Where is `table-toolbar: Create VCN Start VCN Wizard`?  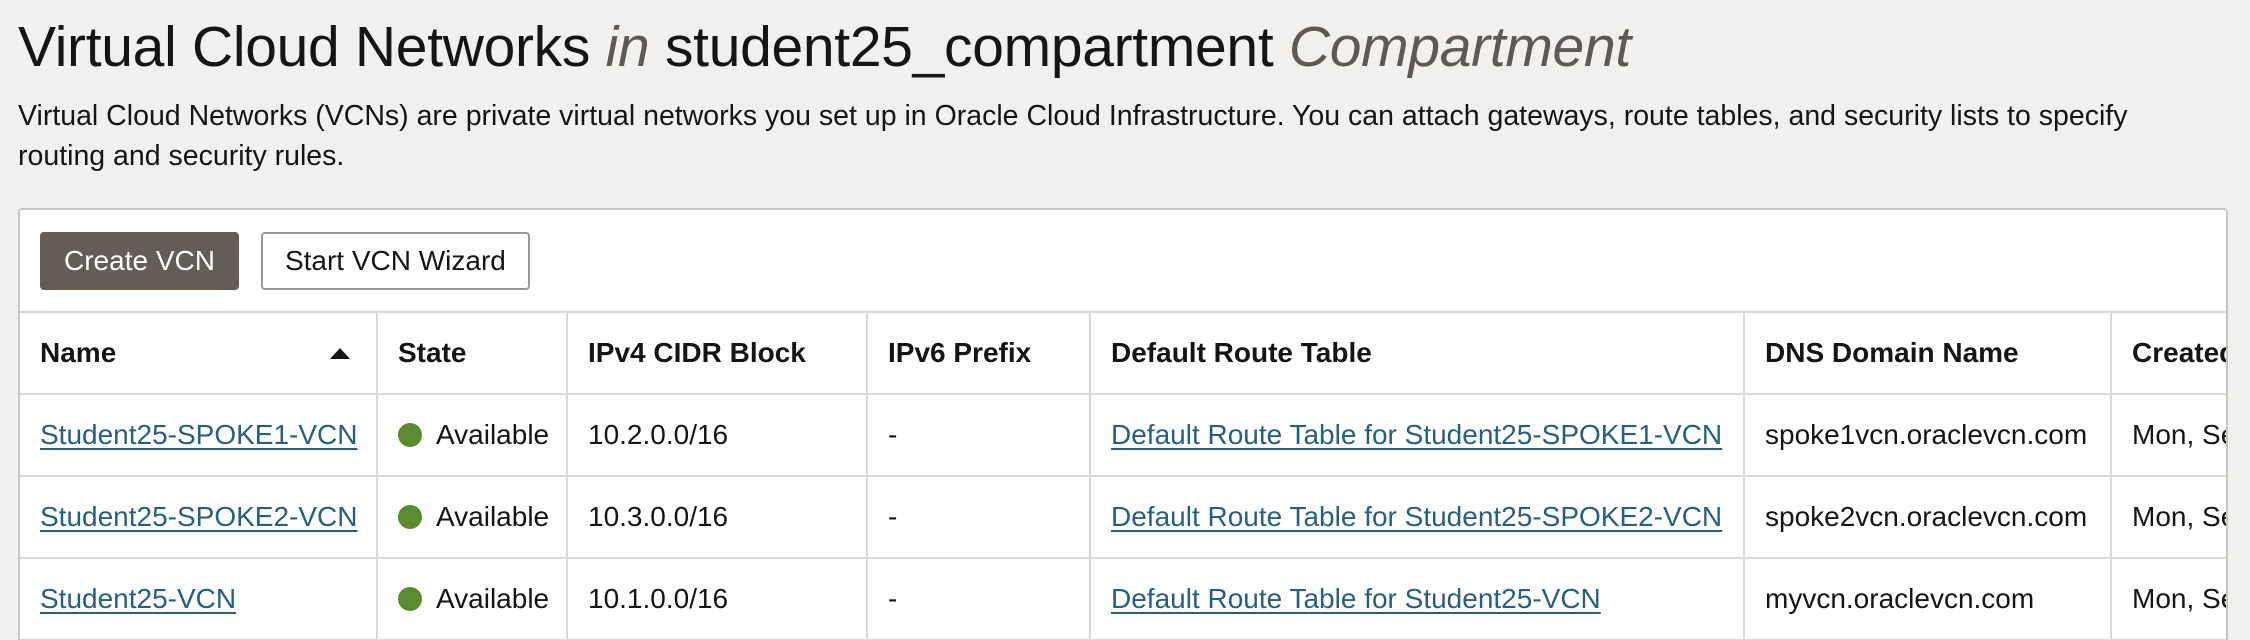
table-toolbar: Create VCN Start VCN Wizard is located at coordinates (285, 261).